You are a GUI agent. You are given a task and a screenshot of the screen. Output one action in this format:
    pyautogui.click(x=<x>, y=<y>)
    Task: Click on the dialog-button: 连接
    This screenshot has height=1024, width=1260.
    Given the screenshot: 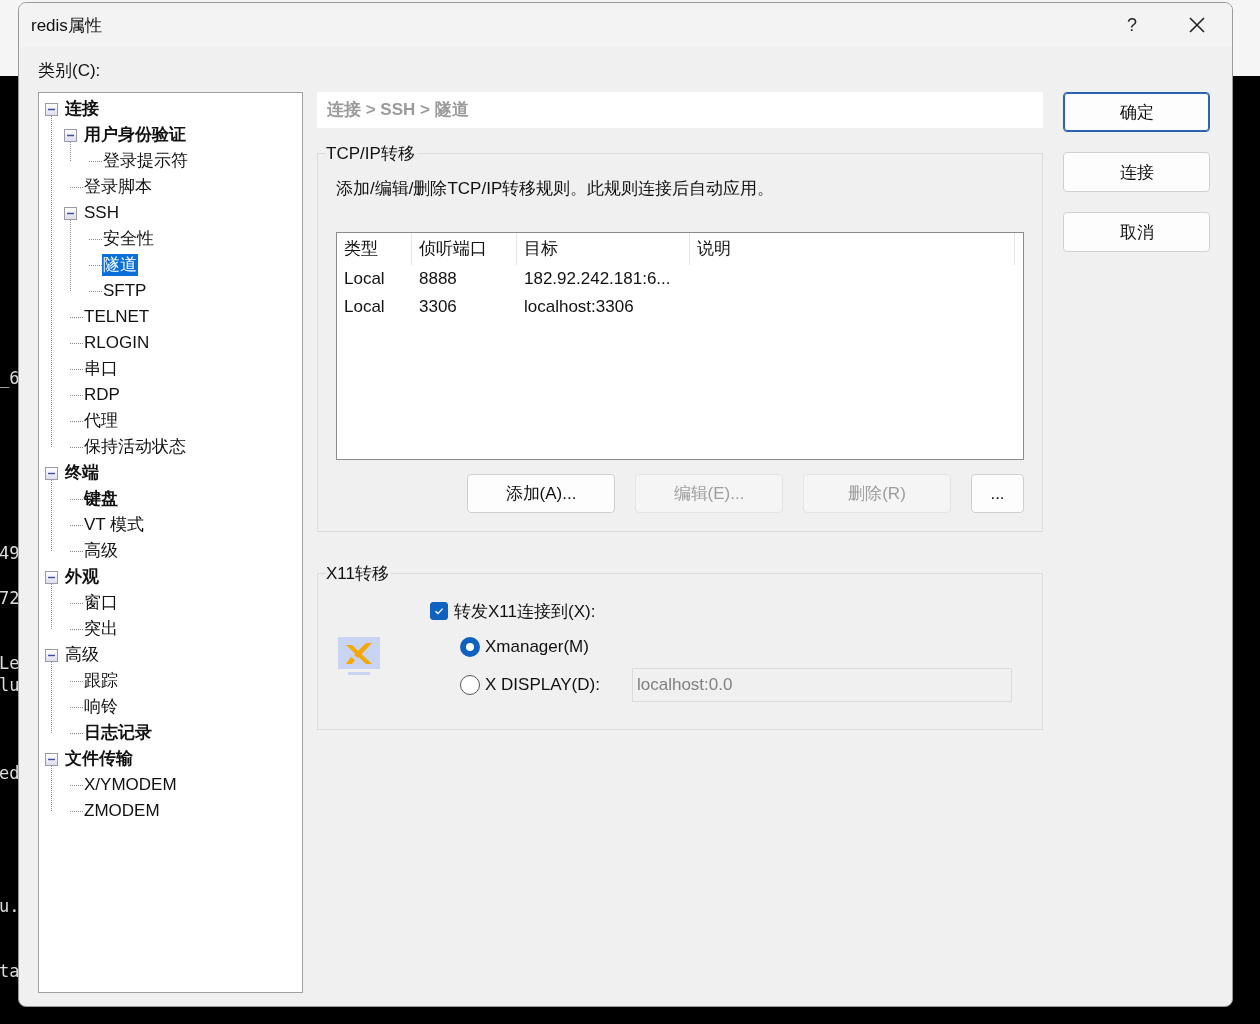 What is the action you would take?
    pyautogui.click(x=1136, y=172)
    